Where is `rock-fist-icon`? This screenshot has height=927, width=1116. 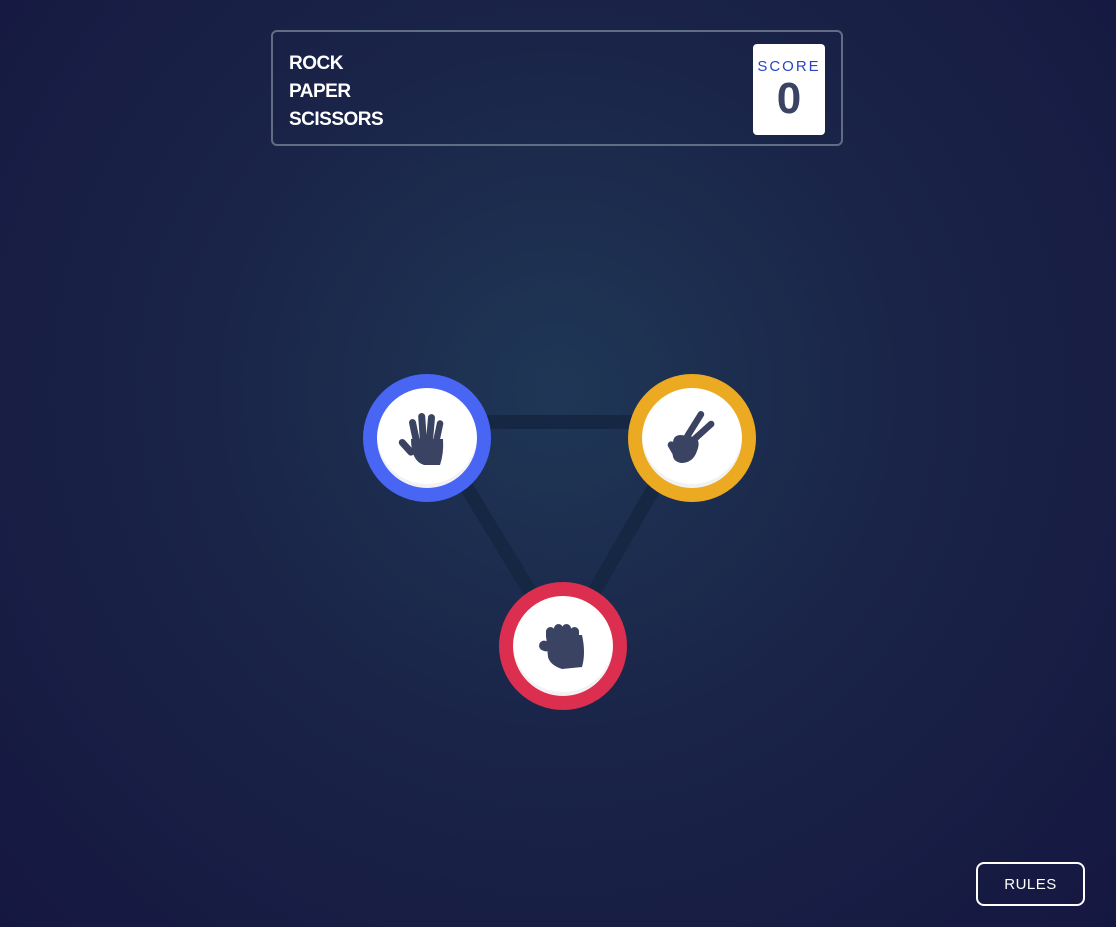 rock-fist-icon is located at coordinates (561, 646).